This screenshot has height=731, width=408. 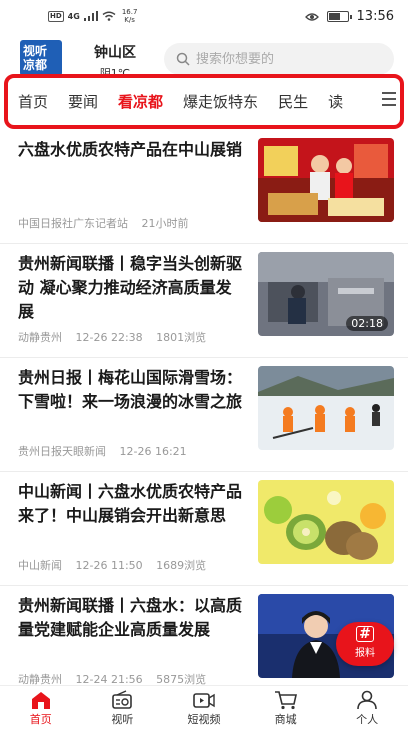 I want to click on bottom-nav: 首页 视听 短视频 商城 个人, so click(x=204, y=708).